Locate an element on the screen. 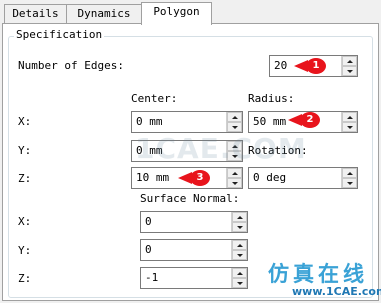  callout-number: 2 is located at coordinates (310, 119).